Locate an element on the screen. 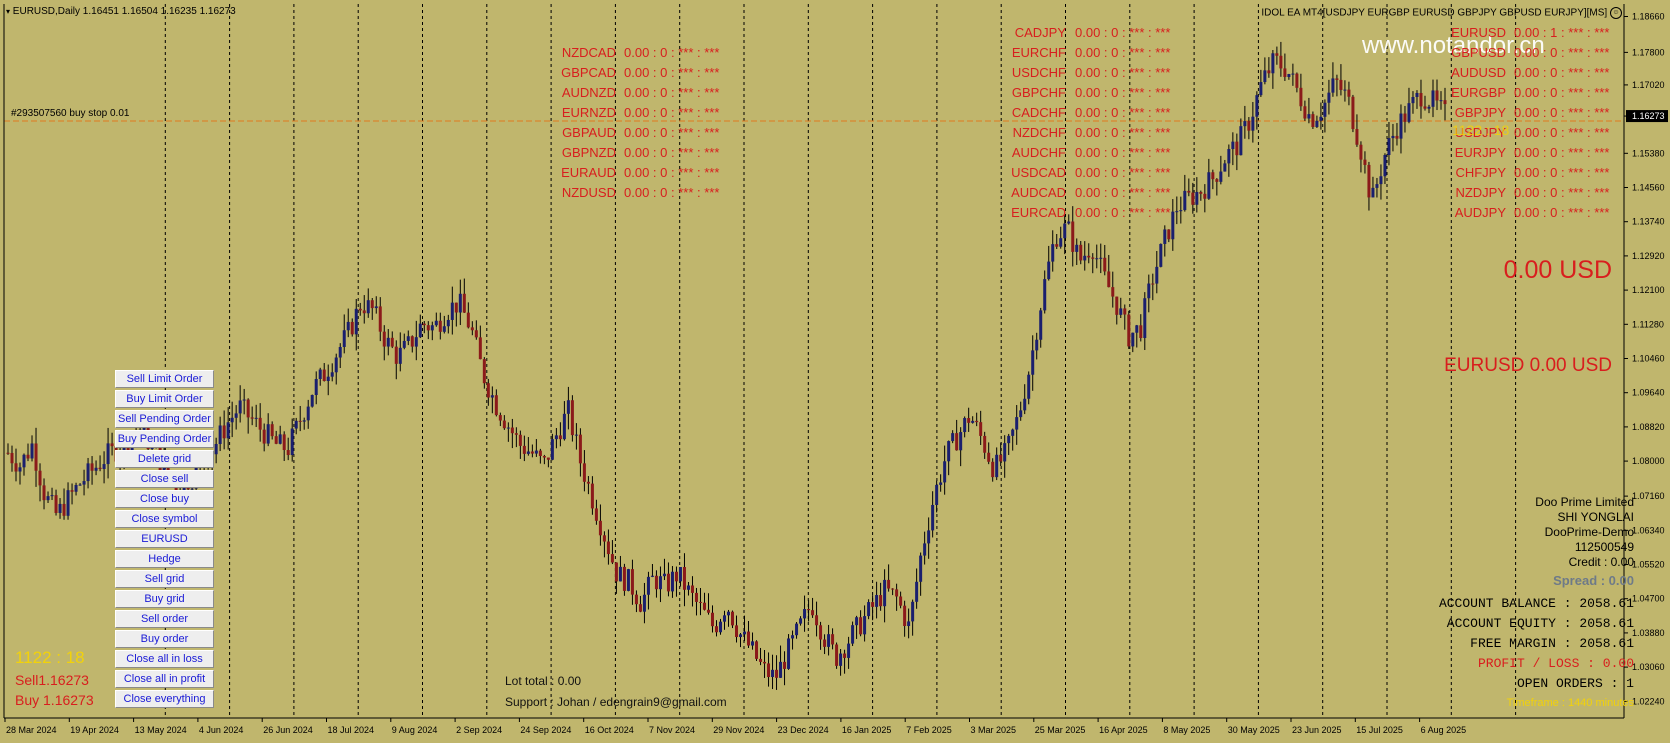  left-timer: 1122 : 18 is located at coordinates (50, 657).